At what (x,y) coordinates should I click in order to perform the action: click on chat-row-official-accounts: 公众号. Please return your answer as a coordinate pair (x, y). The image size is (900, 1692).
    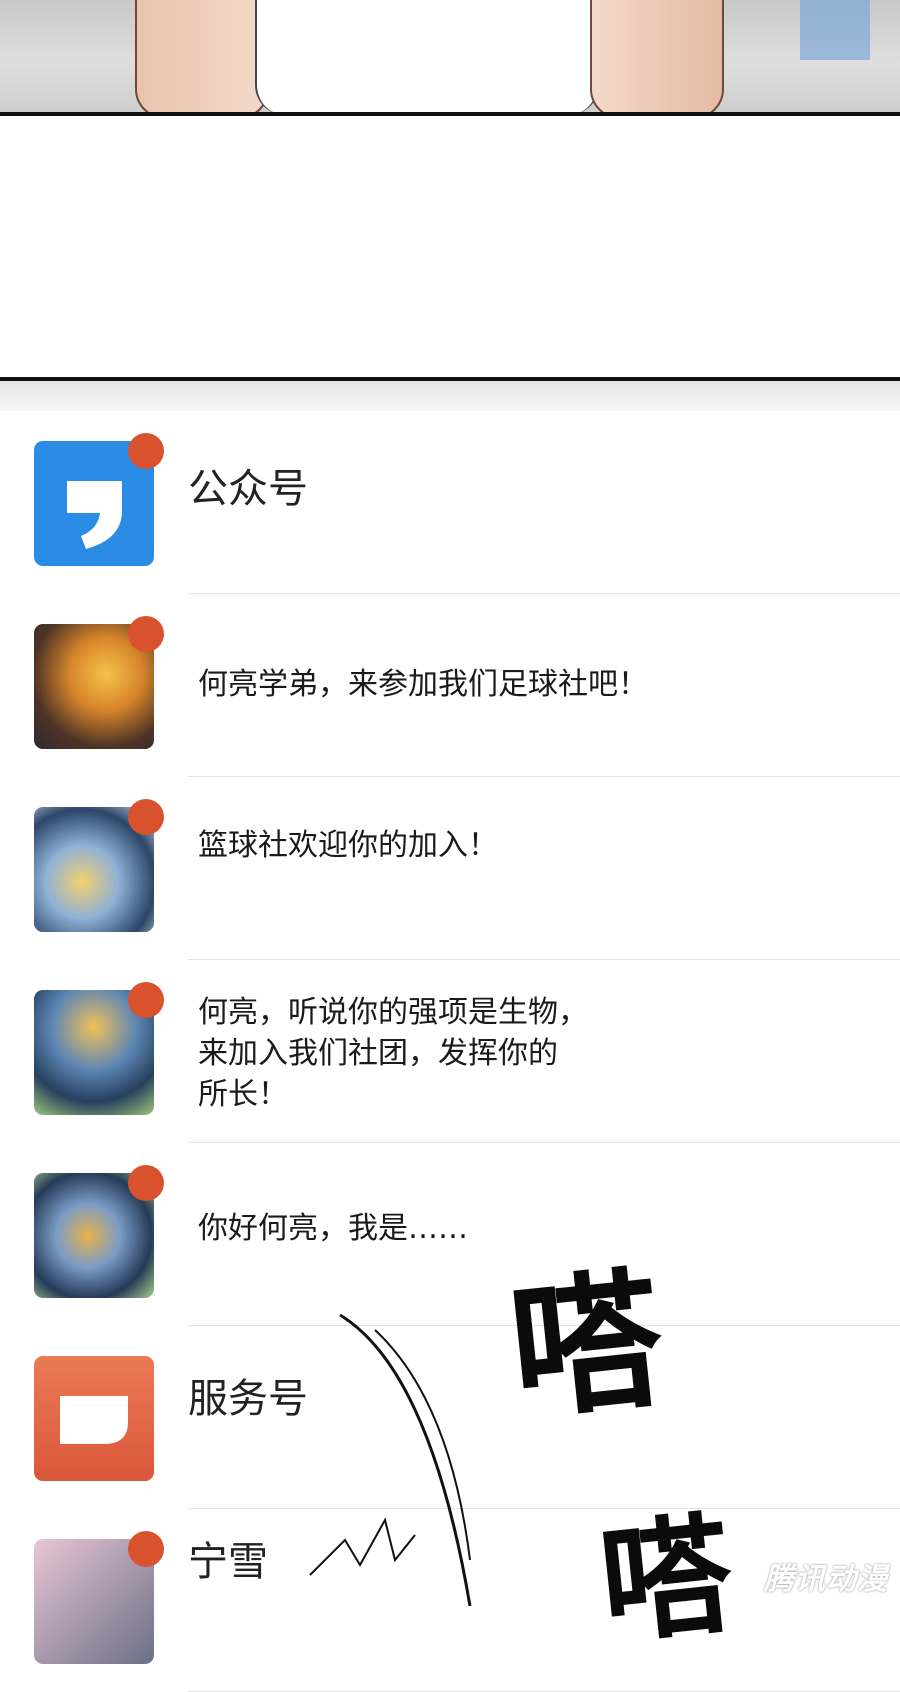
    Looking at the image, I should click on (450, 502).